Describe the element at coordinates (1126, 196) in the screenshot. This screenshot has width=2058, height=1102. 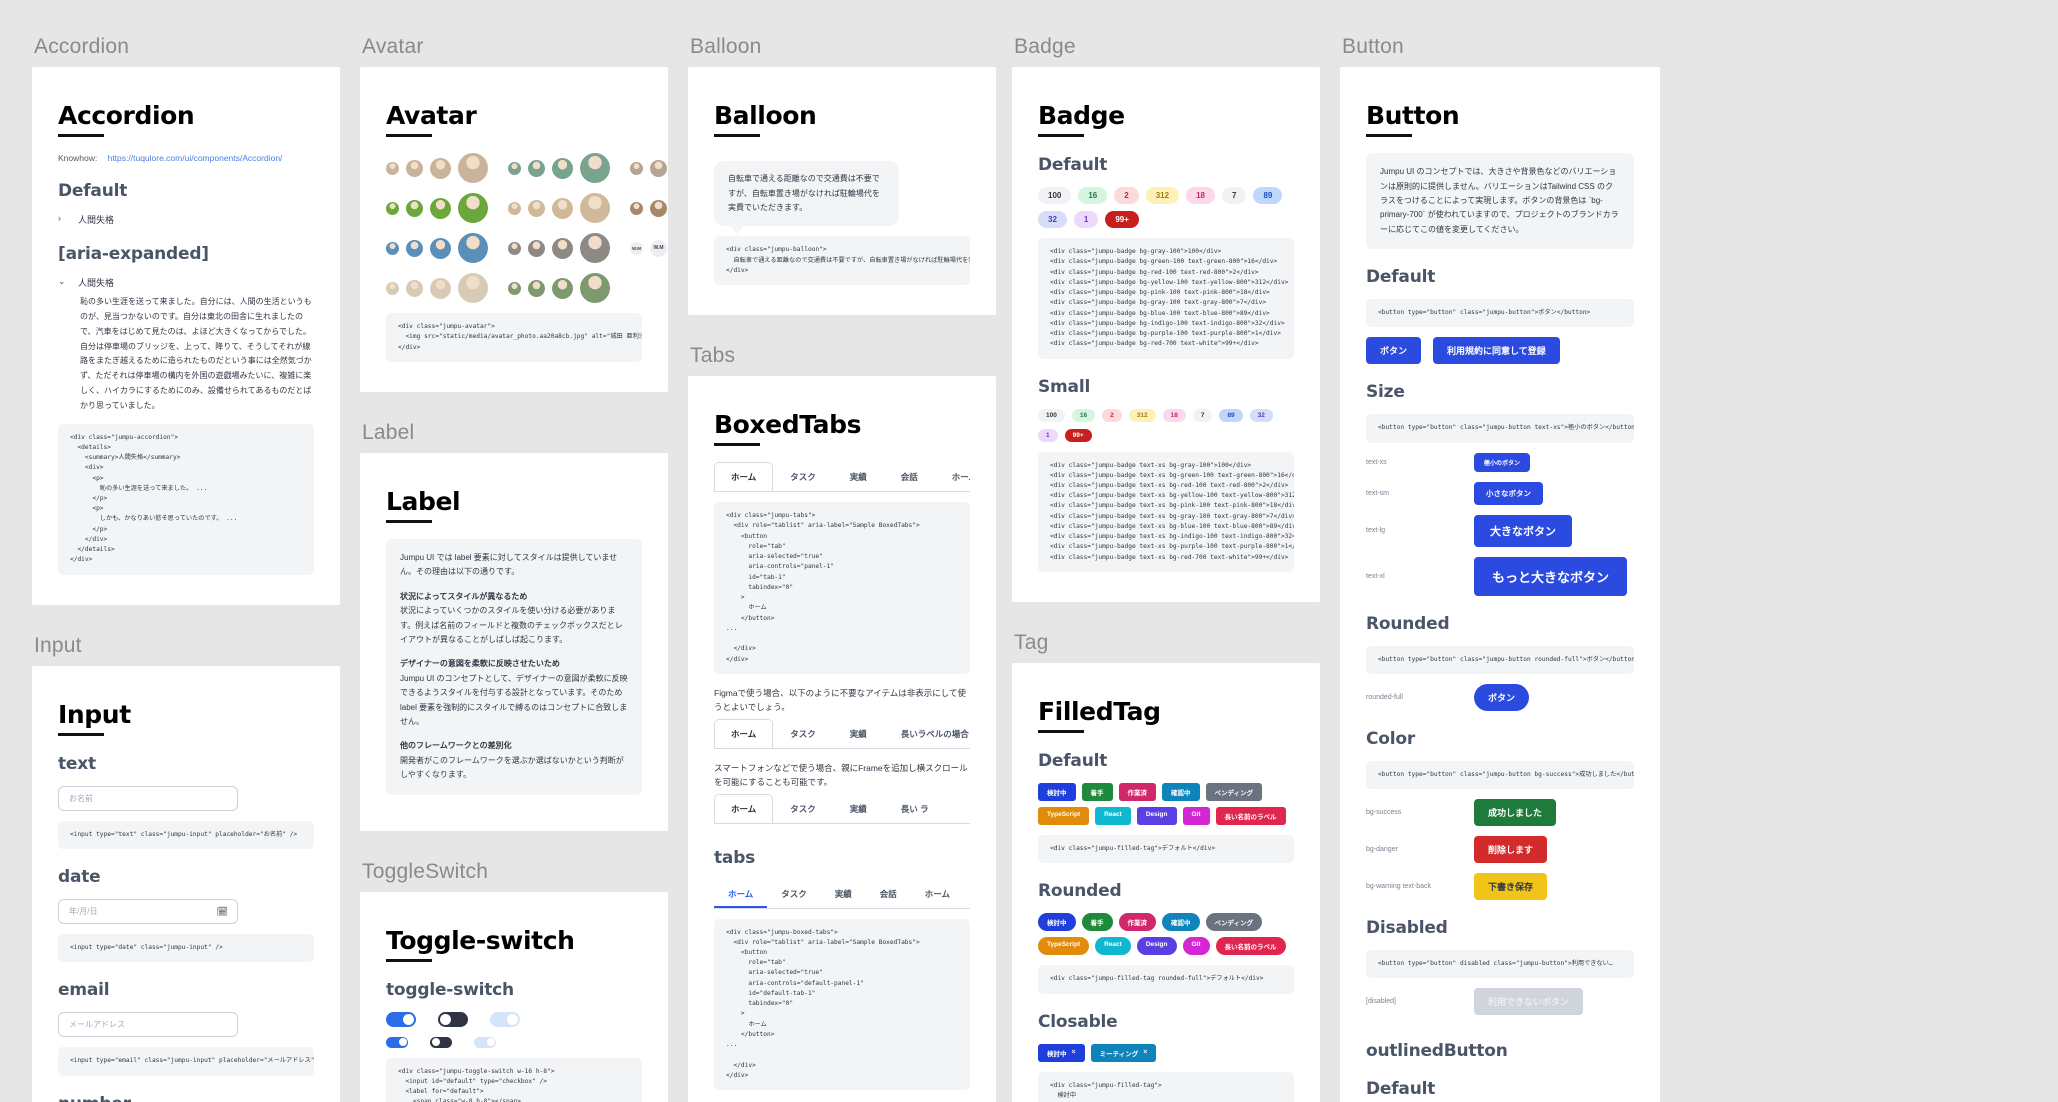
I see `badge-item: 2` at that location.